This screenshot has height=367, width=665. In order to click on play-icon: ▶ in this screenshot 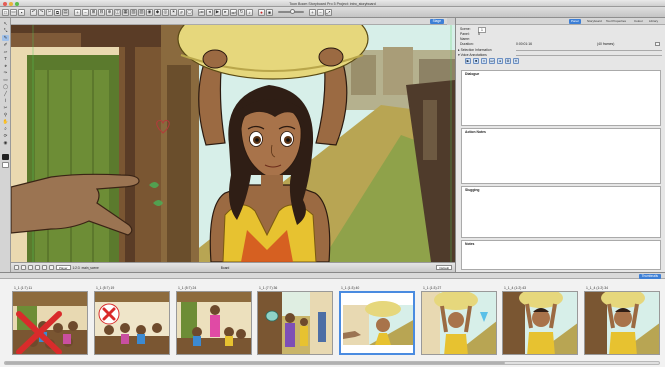, I will do `click(217, 12)`.